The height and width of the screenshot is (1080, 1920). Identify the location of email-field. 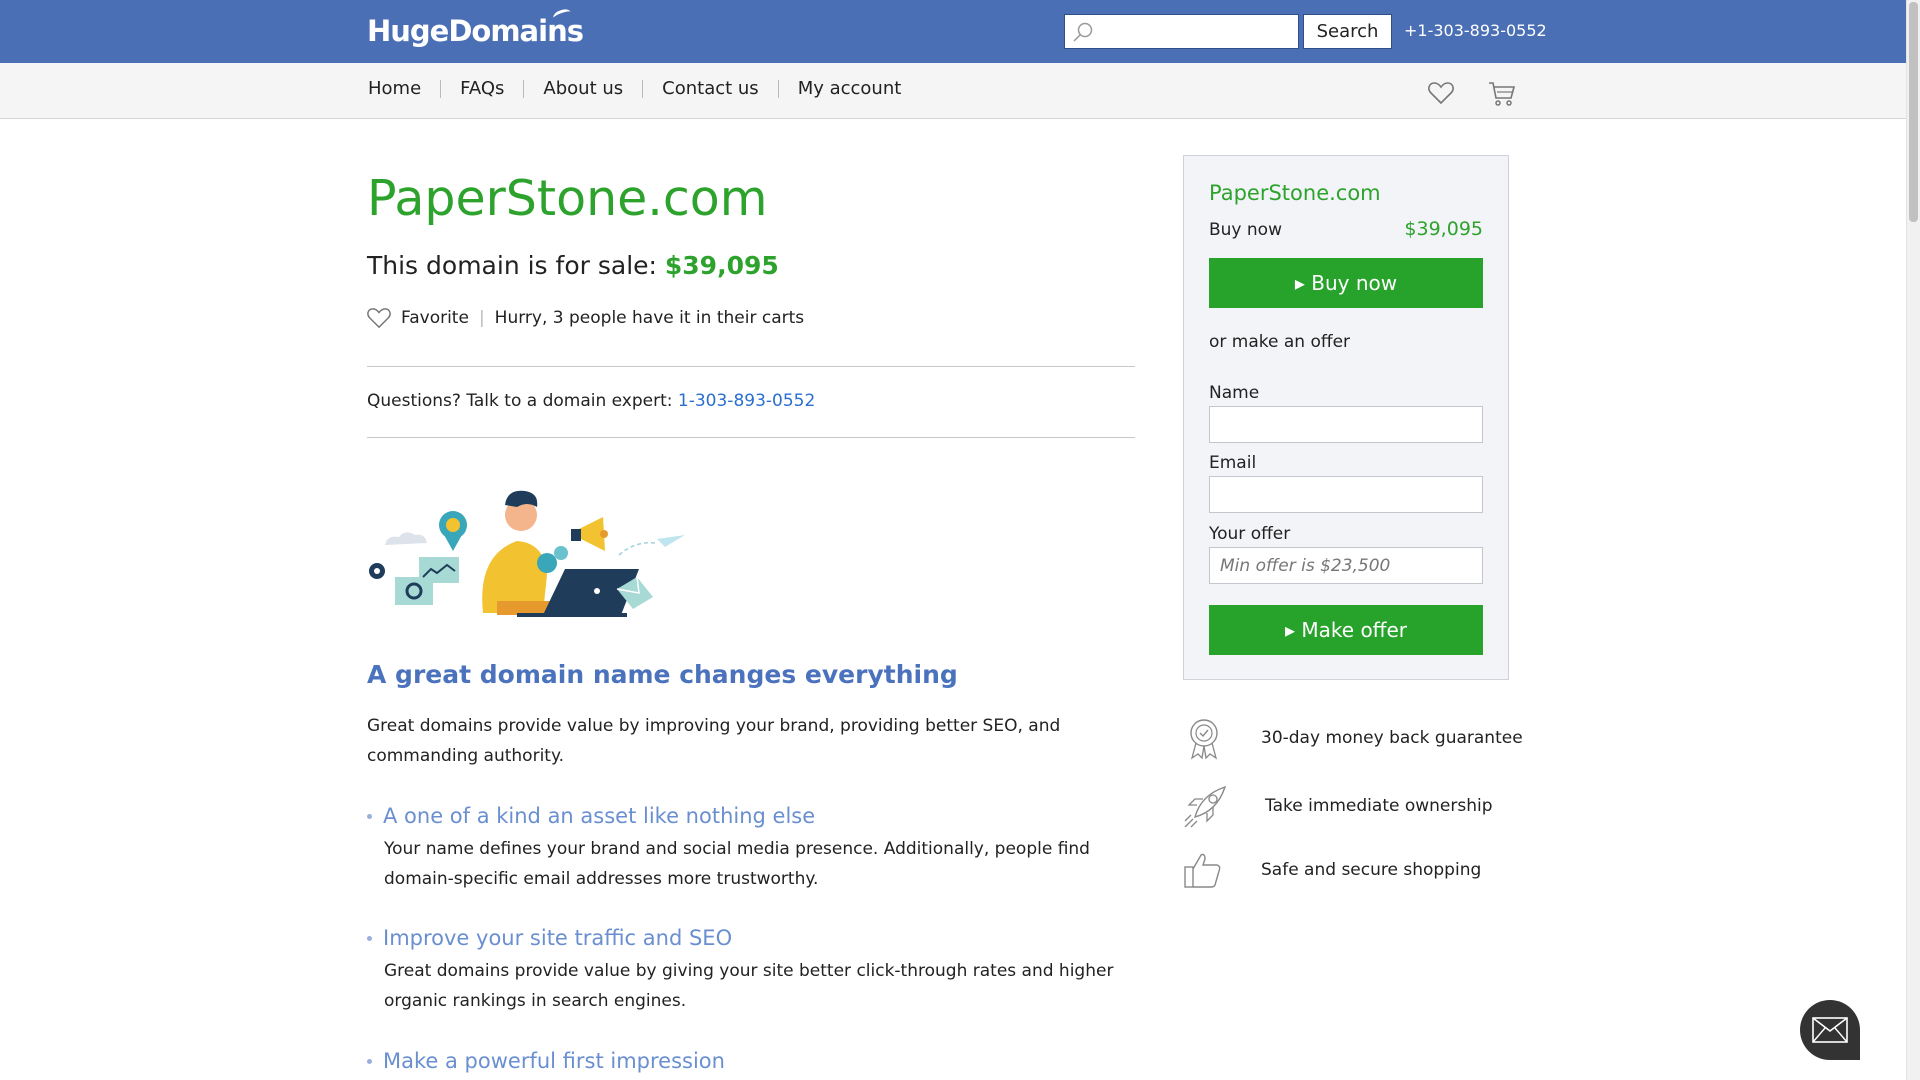
(1346, 494).